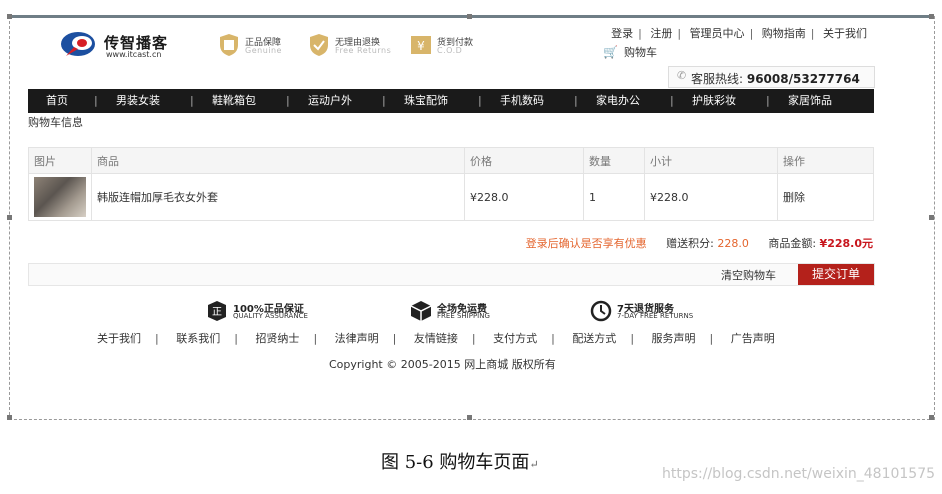 This screenshot has height=494, width=942. Describe the element at coordinates (748, 275) in the screenshot. I see `clear-cart-button: 清空购物车` at that location.